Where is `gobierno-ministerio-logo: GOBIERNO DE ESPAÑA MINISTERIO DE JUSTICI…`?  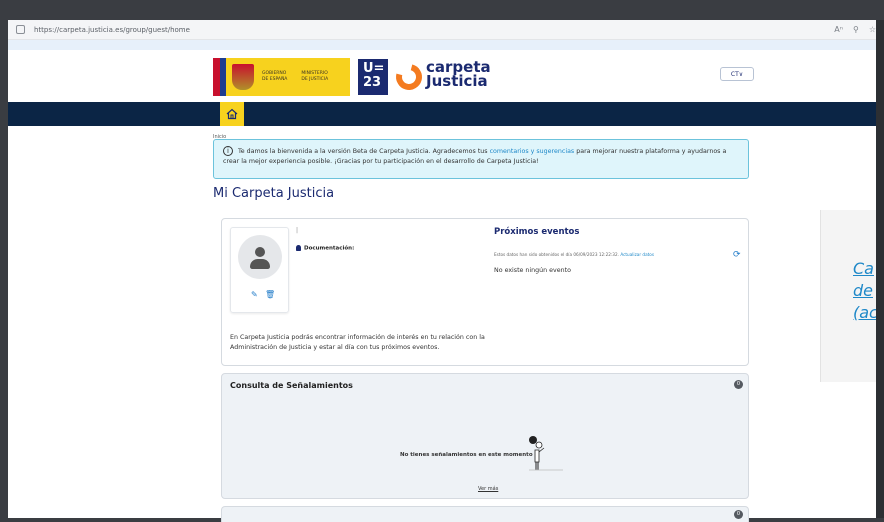 gobierno-ministerio-logo: GOBIERNO DE ESPAÑA MINISTERIO DE JUSTICI… is located at coordinates (281, 77).